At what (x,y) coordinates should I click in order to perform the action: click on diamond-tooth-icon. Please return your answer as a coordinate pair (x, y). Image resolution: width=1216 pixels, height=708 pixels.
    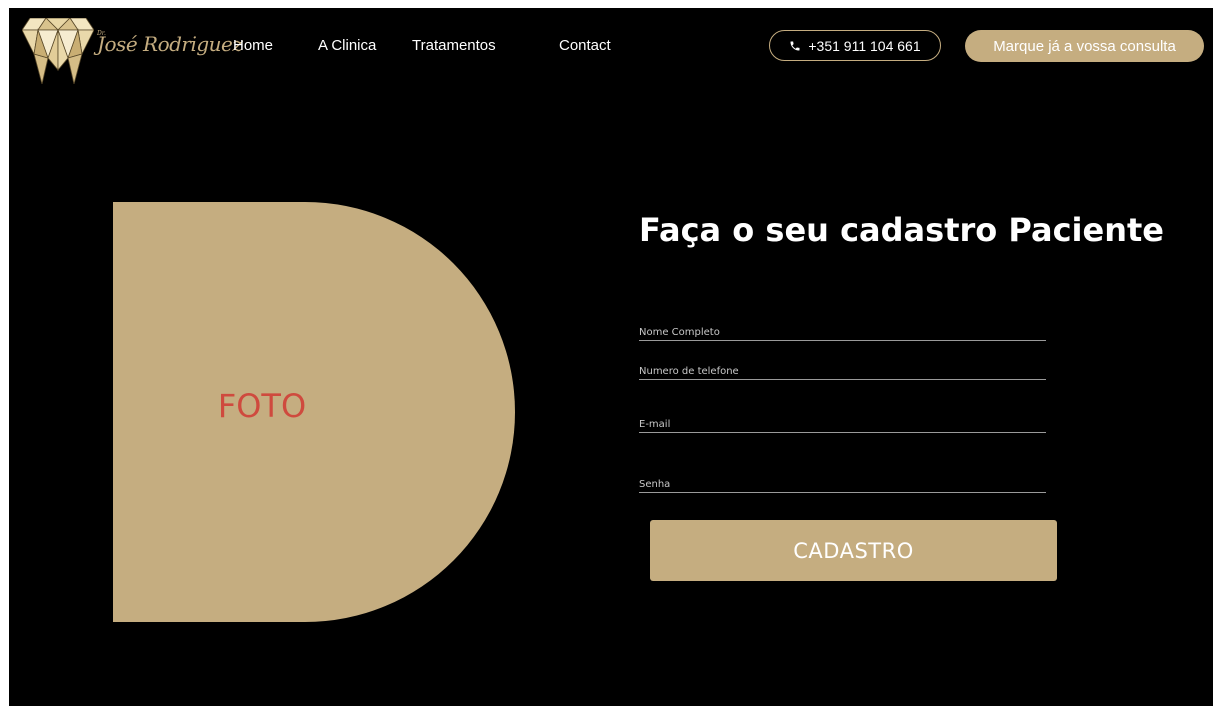
    Looking at the image, I should click on (58, 51).